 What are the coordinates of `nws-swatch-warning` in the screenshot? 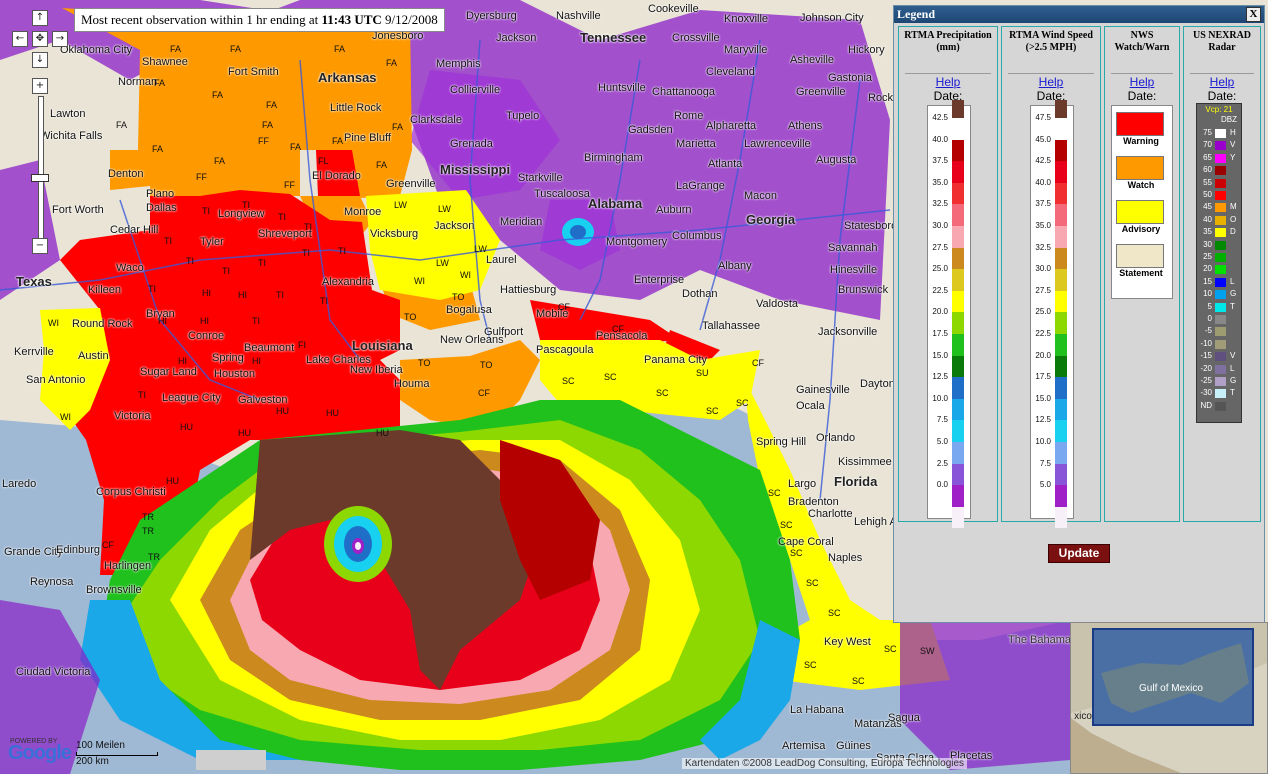 It's located at (1140, 124).